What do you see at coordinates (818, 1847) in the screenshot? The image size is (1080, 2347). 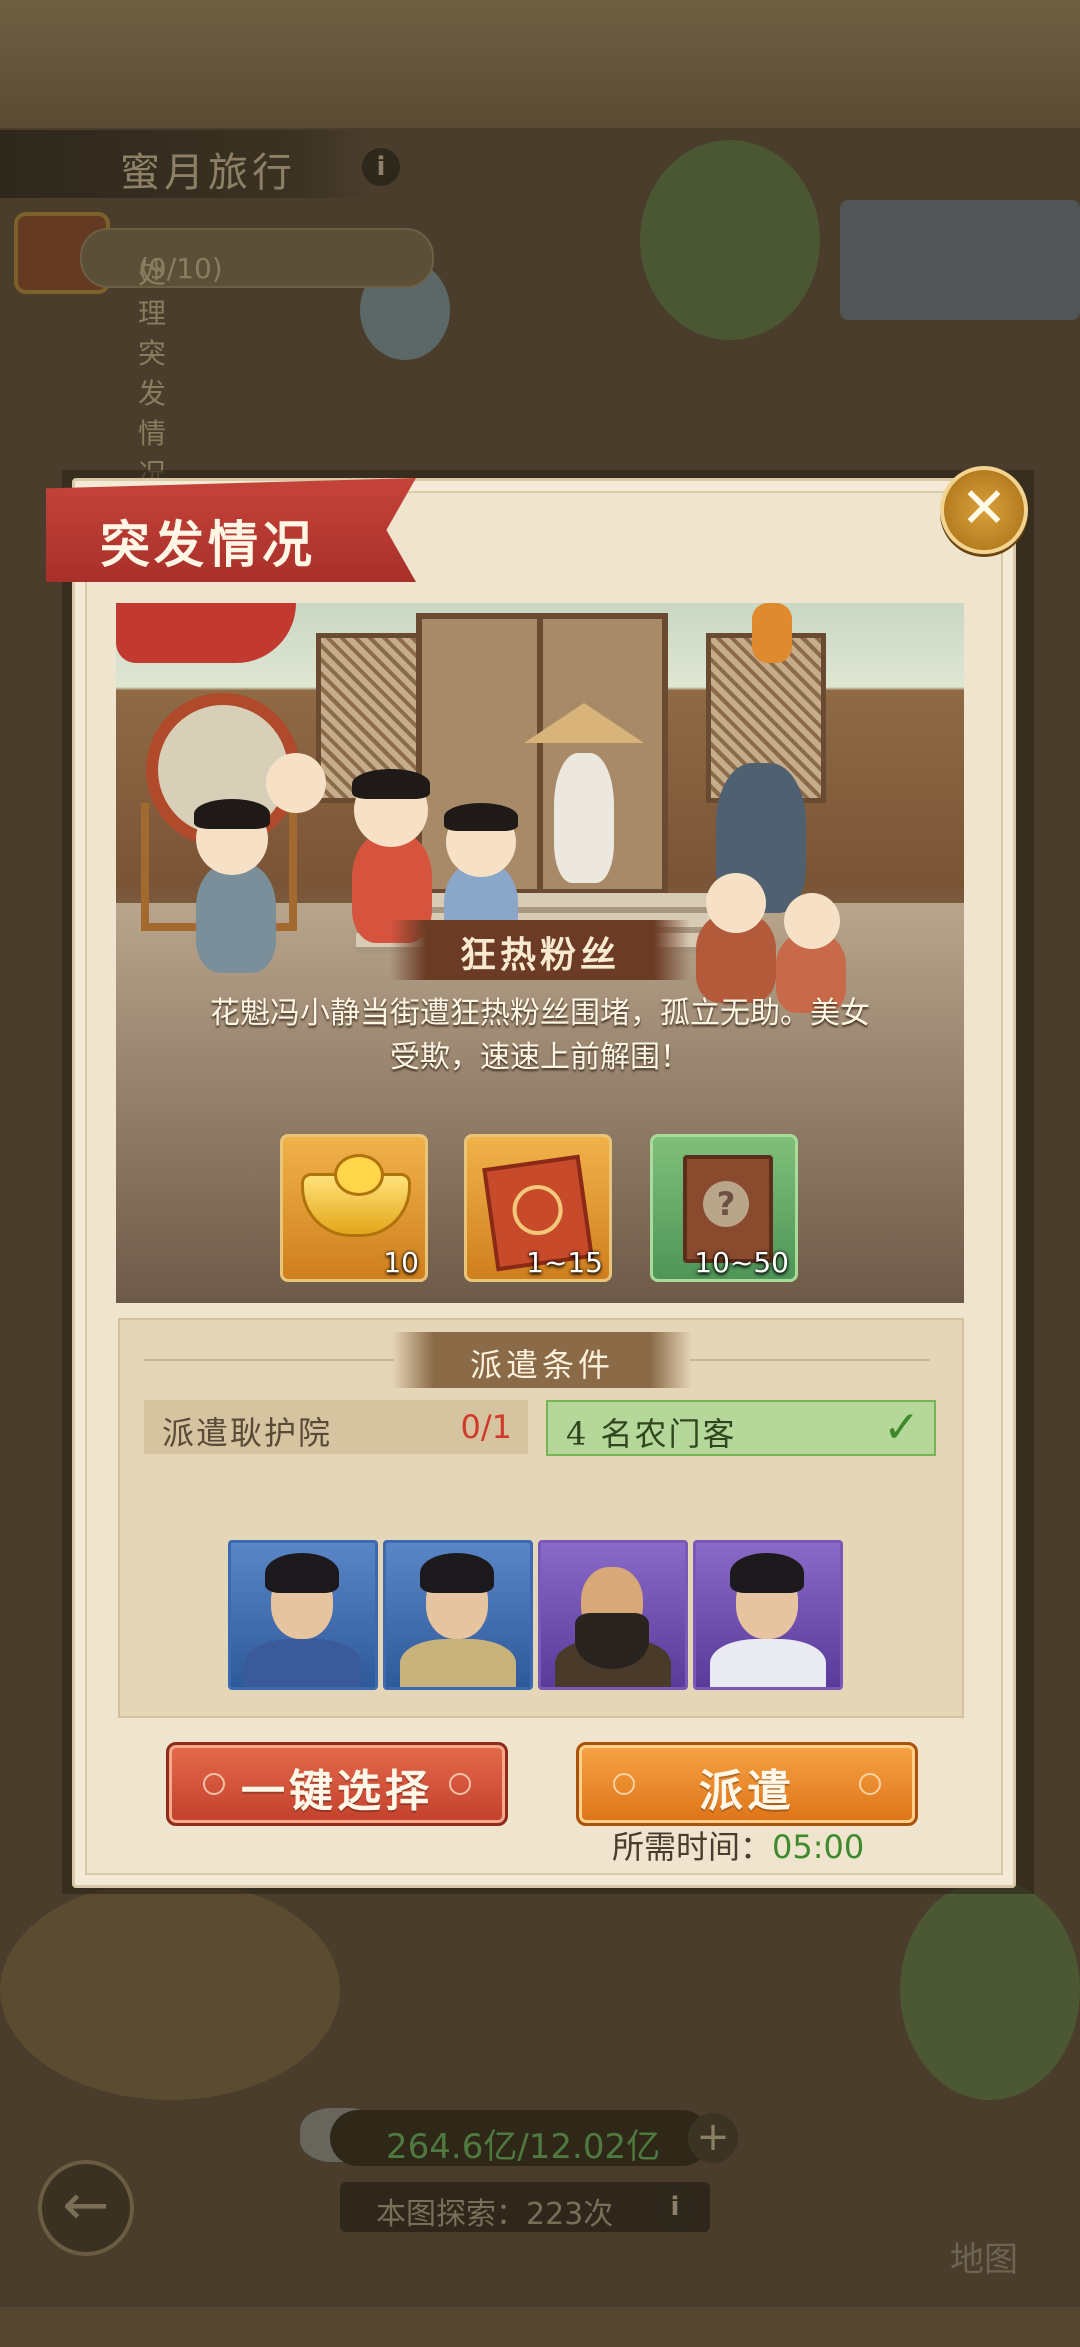 I see `time-value: 05:00` at bounding box center [818, 1847].